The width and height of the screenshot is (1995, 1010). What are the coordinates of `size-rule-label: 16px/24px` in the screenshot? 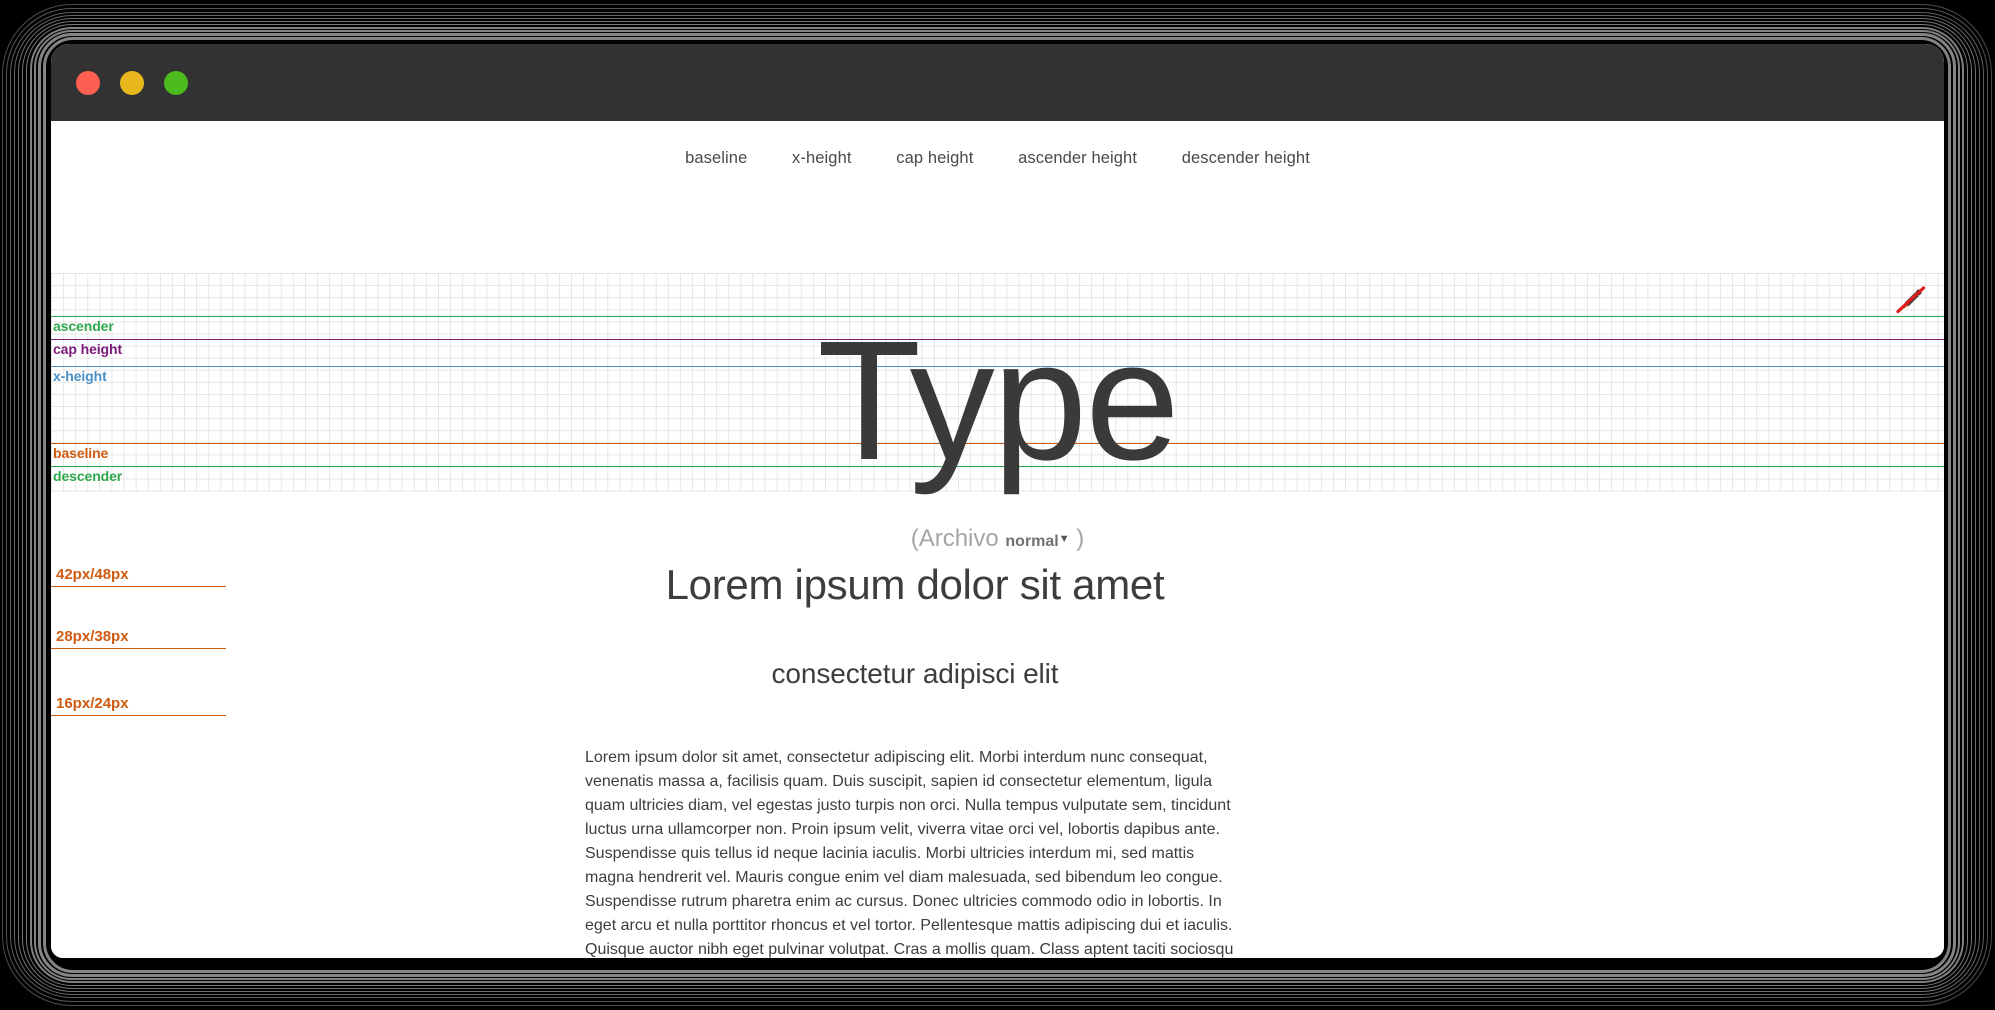 It's located at (92, 703).